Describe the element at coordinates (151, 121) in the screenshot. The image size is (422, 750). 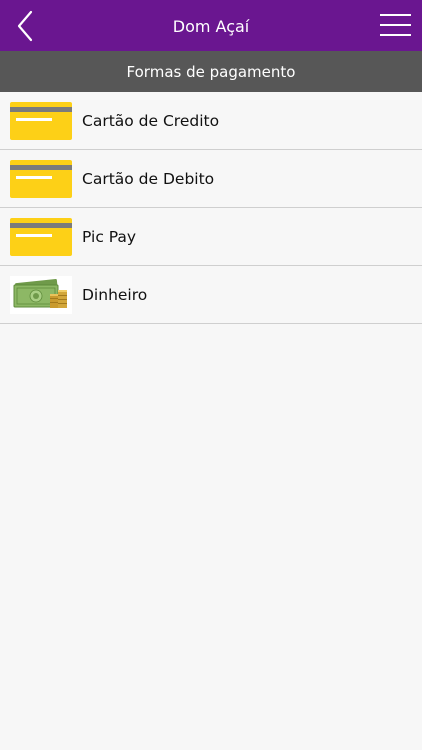
I see `item-label: Cartão de Credito` at that location.